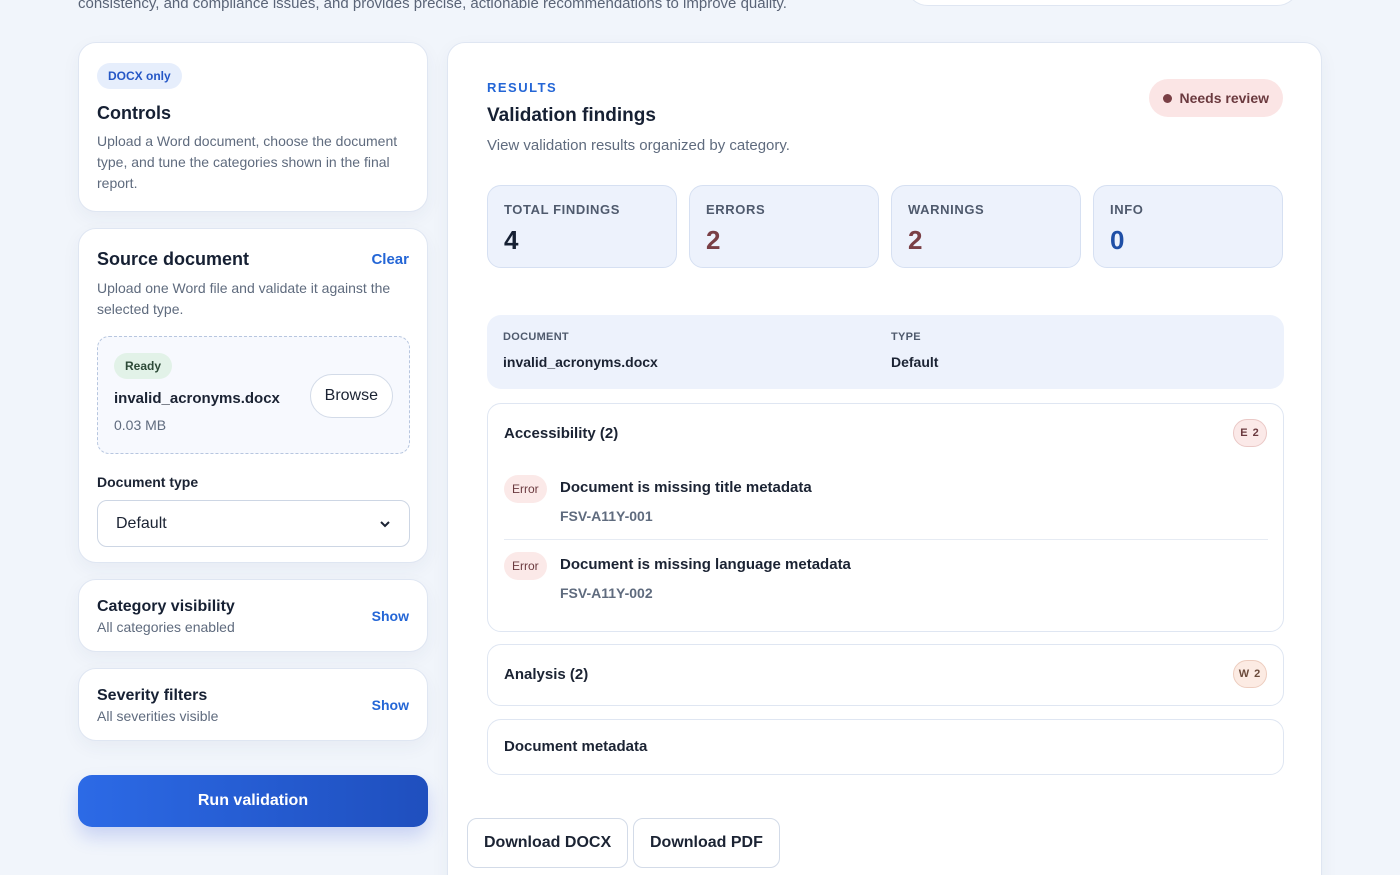  What do you see at coordinates (1127, 209) in the screenshot?
I see `stat-label: INFO` at bounding box center [1127, 209].